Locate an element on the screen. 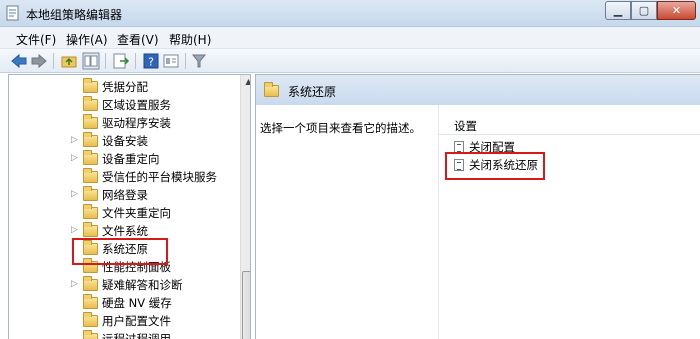  tree-item: 区域设置服务 is located at coordinates (121, 105).